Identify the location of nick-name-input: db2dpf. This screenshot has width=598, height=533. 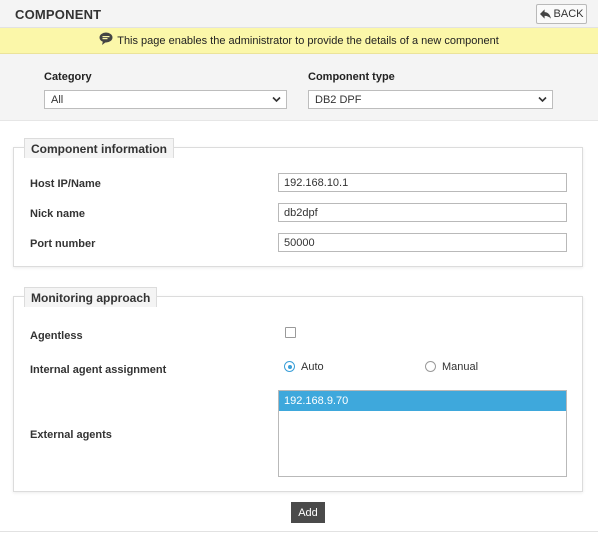
(422, 212).